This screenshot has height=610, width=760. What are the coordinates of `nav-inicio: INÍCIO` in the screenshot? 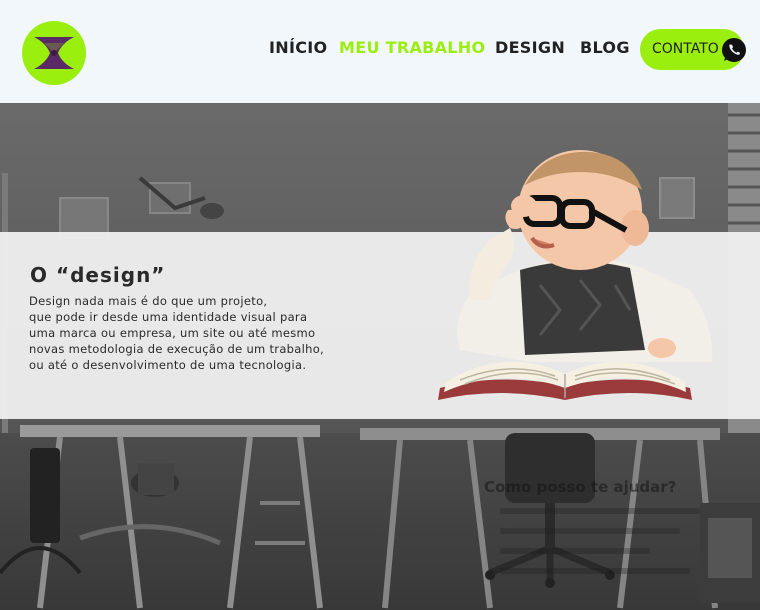 It's located at (298, 47).